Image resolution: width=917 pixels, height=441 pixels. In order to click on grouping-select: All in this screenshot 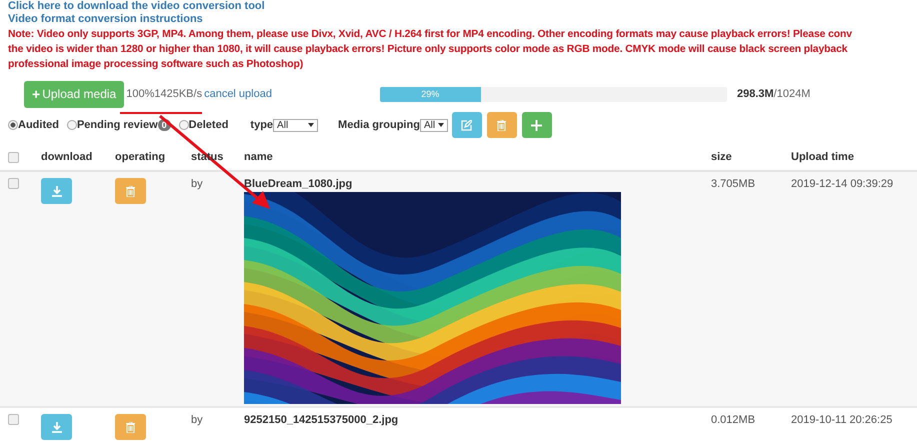, I will do `click(434, 125)`.